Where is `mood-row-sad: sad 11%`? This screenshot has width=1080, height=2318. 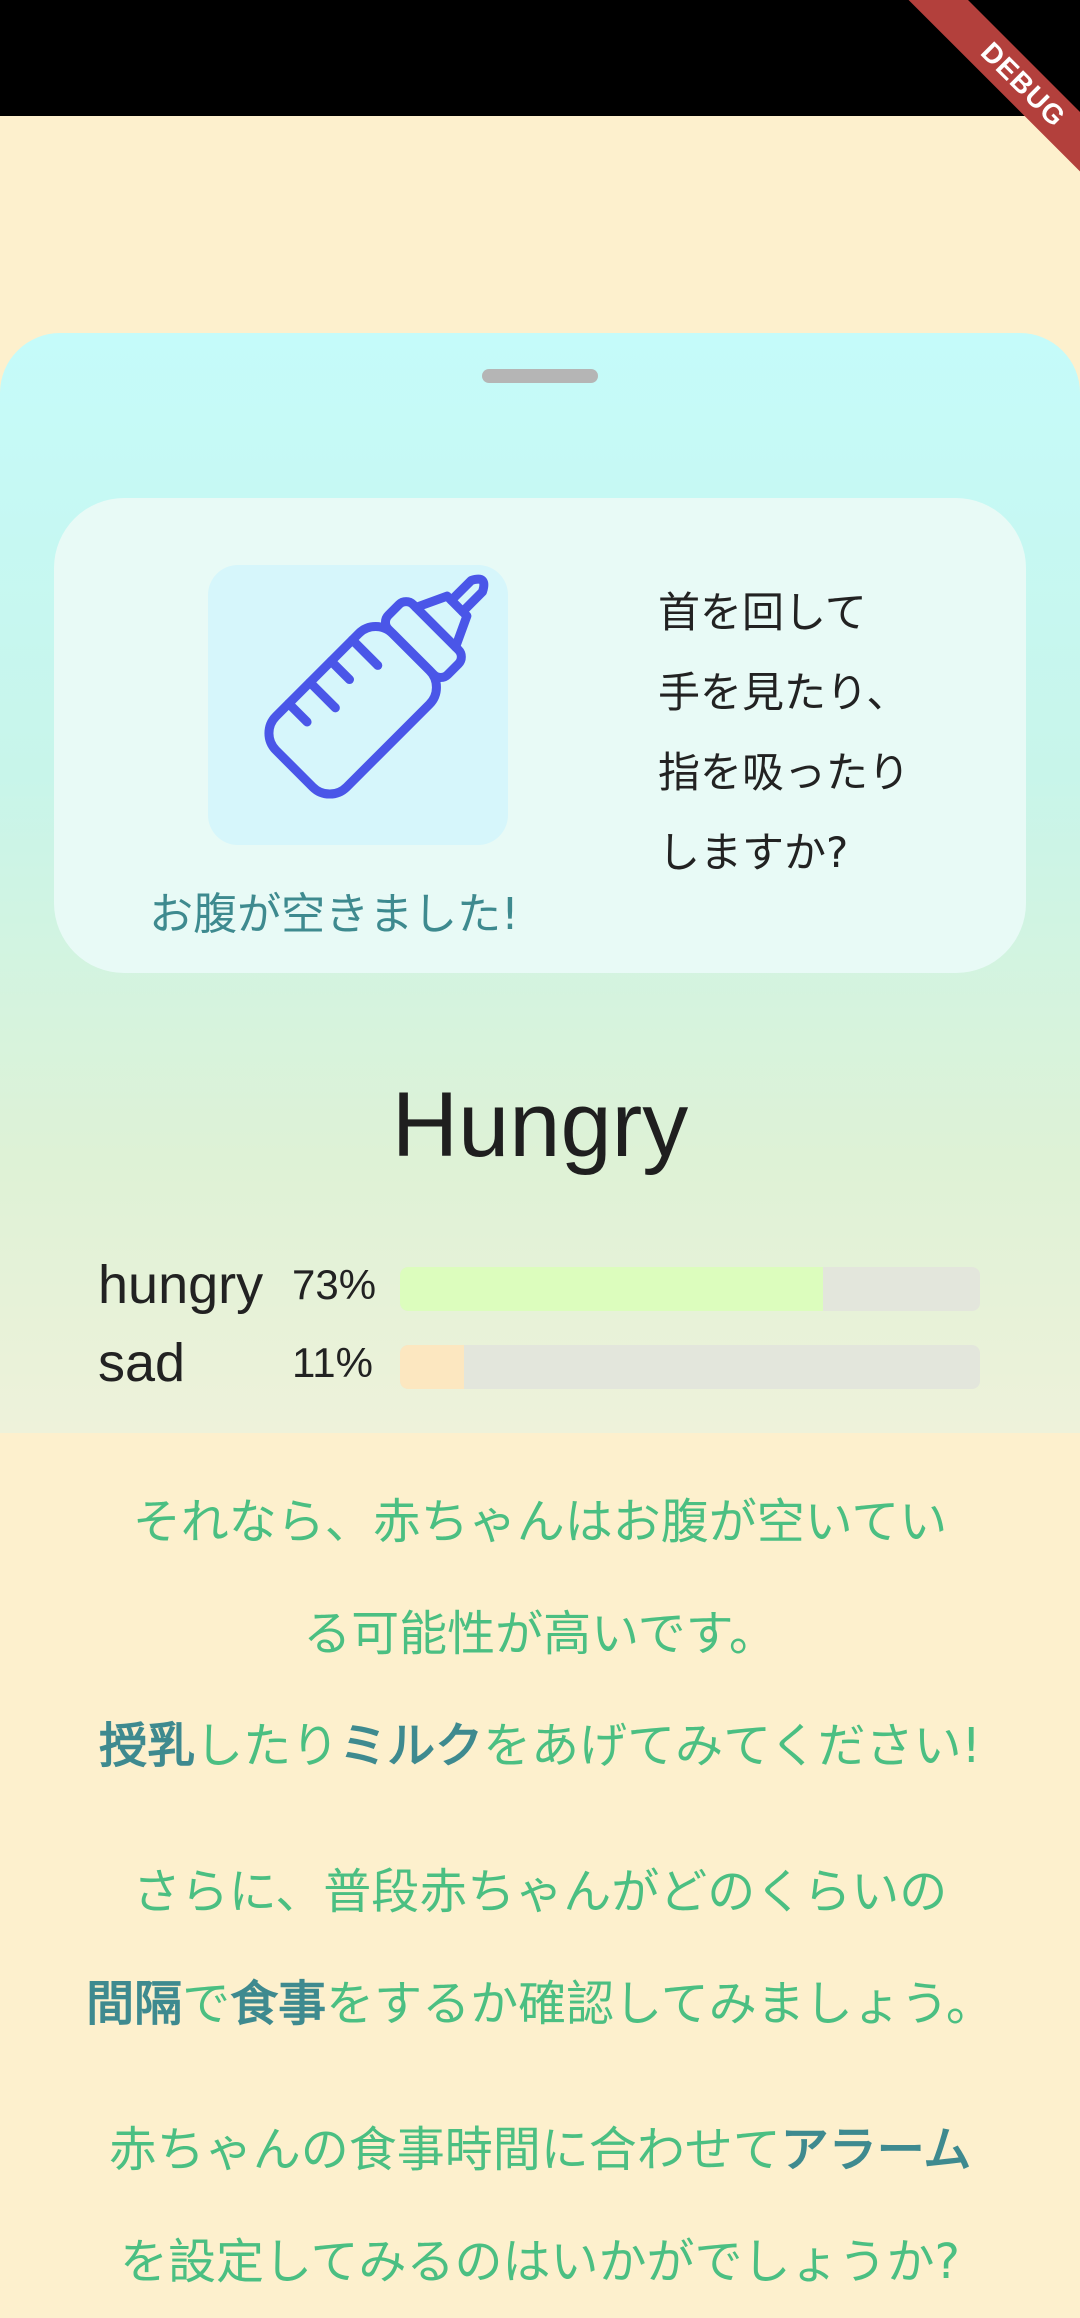
mood-row-sad: sad 11% is located at coordinates (548, 1363).